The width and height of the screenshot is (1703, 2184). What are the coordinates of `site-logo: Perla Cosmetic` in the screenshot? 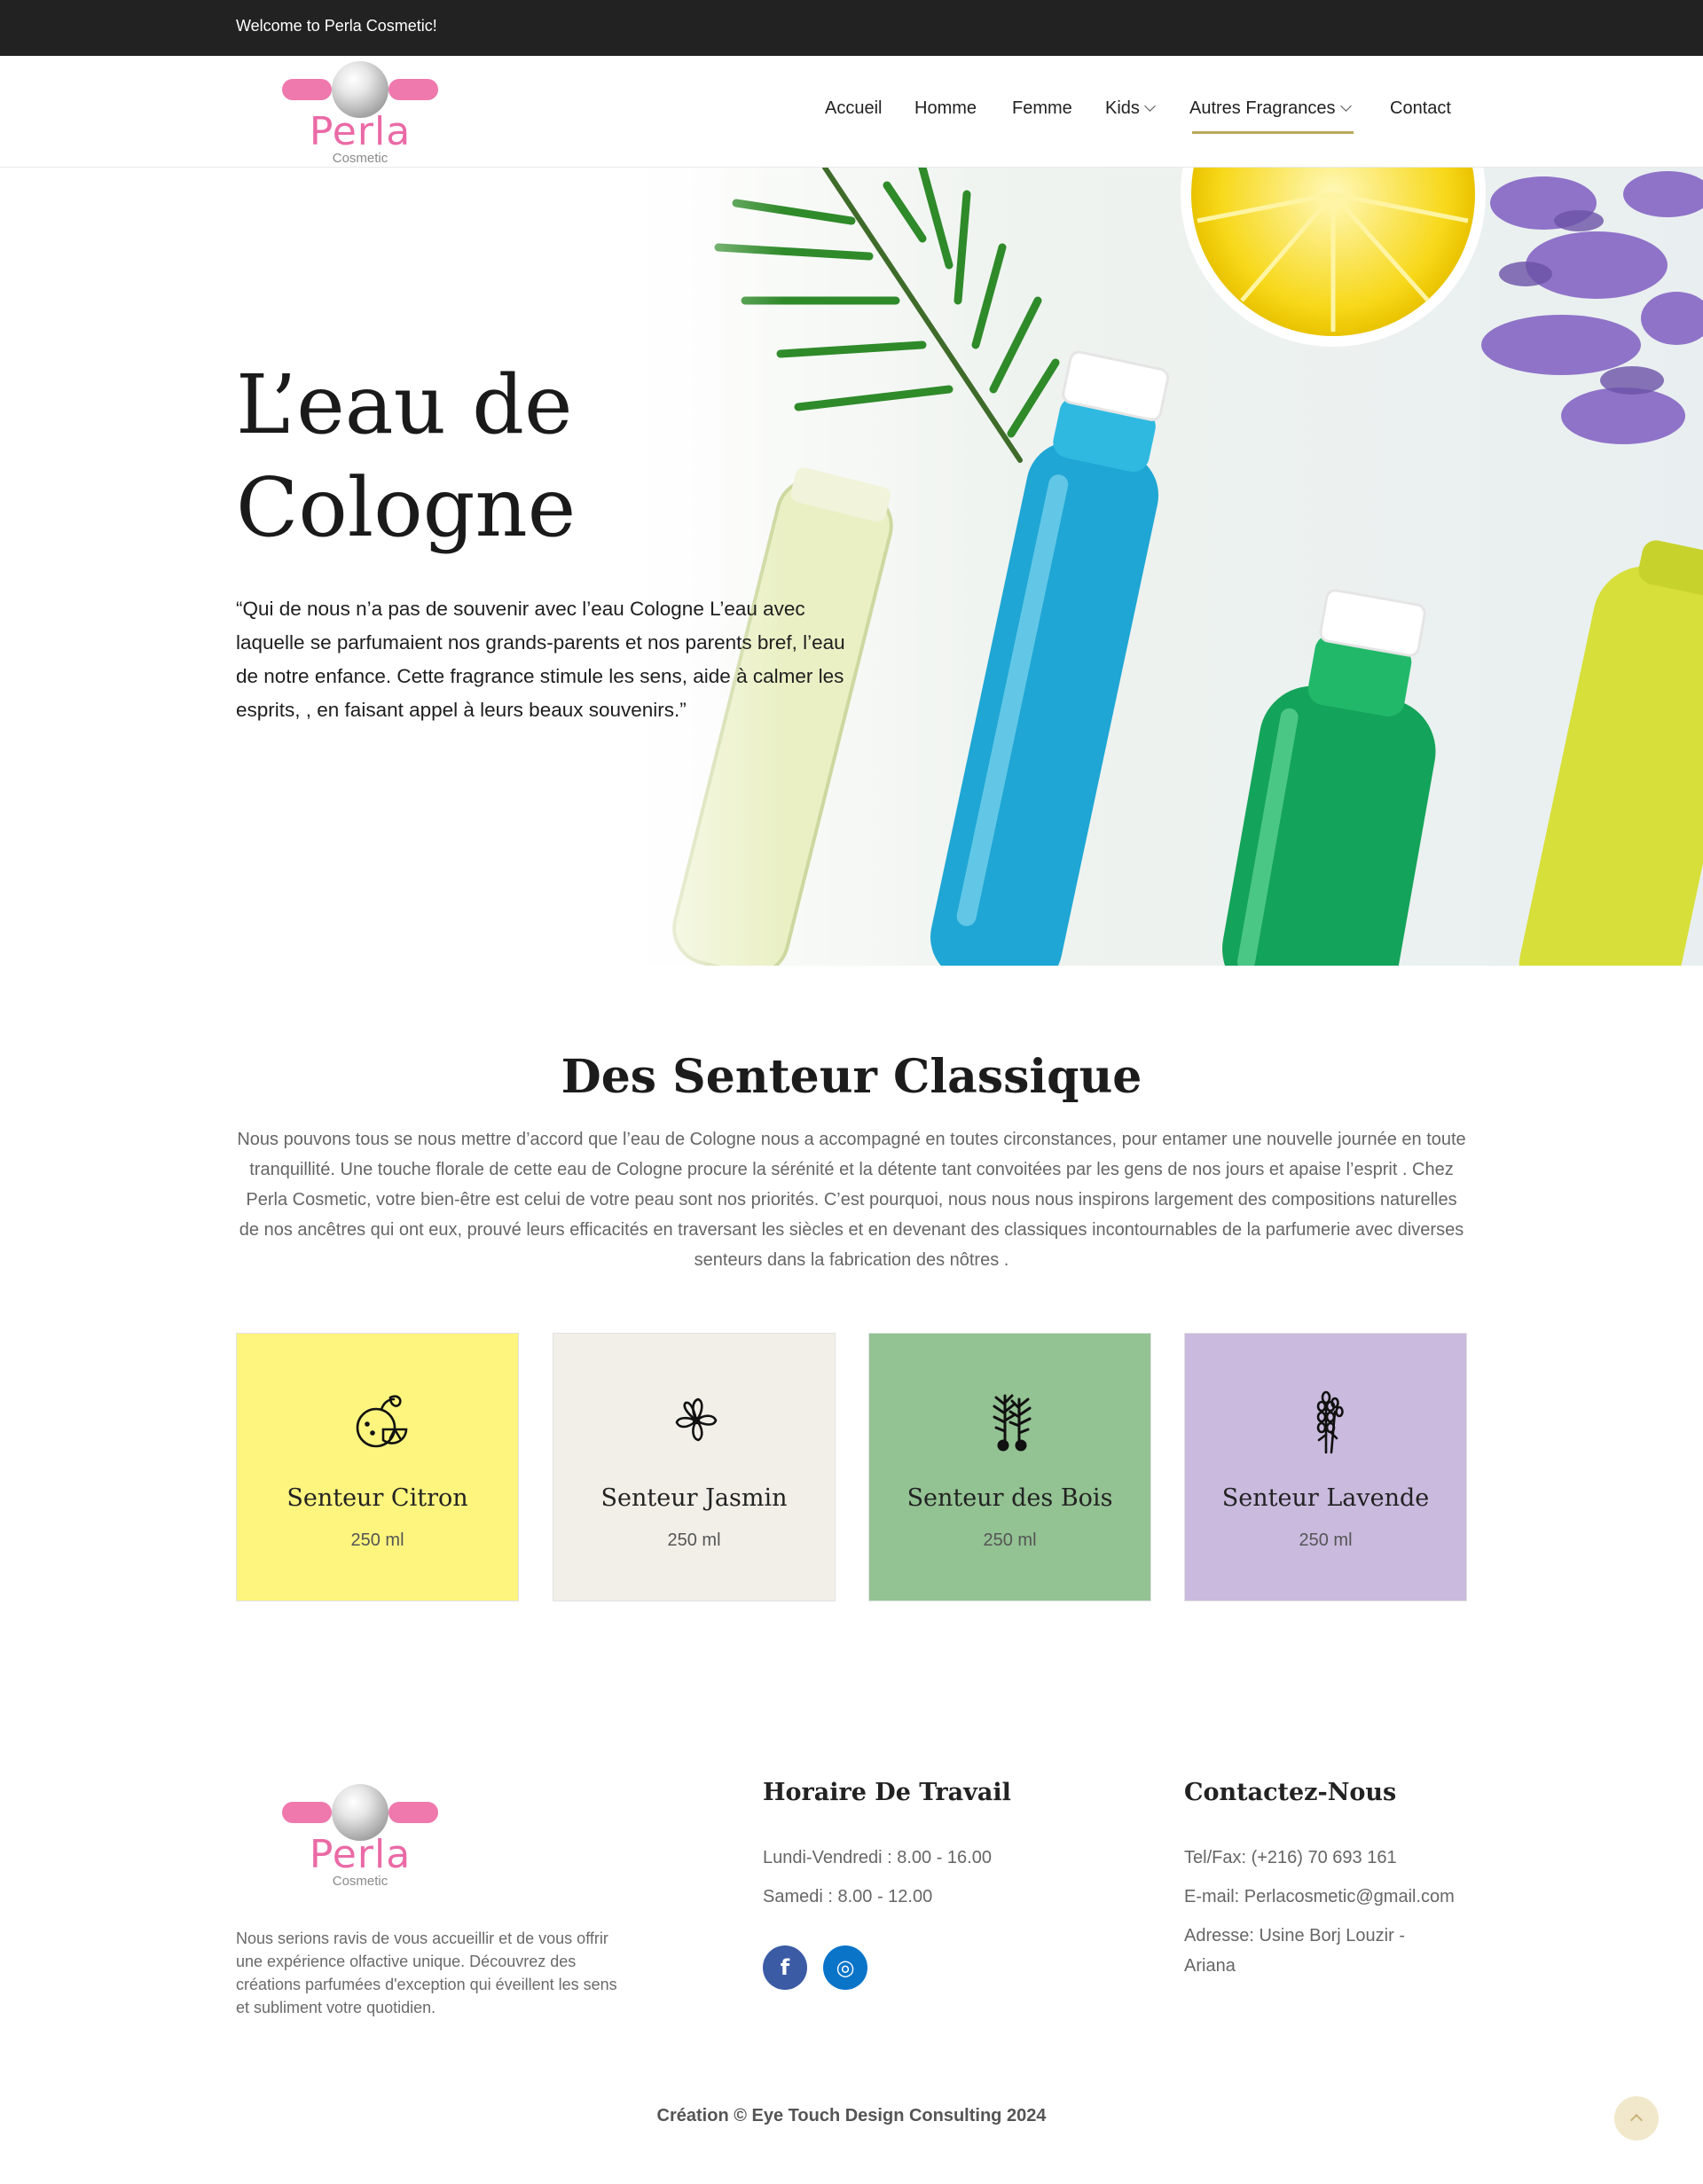 It's located at (360, 112).